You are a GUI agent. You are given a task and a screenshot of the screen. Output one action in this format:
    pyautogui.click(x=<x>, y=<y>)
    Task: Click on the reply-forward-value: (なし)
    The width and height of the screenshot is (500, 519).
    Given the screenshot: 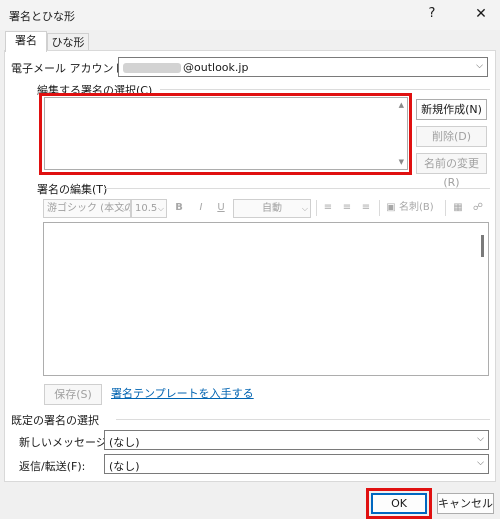 What is the action you would take?
    pyautogui.click(x=124, y=466)
    